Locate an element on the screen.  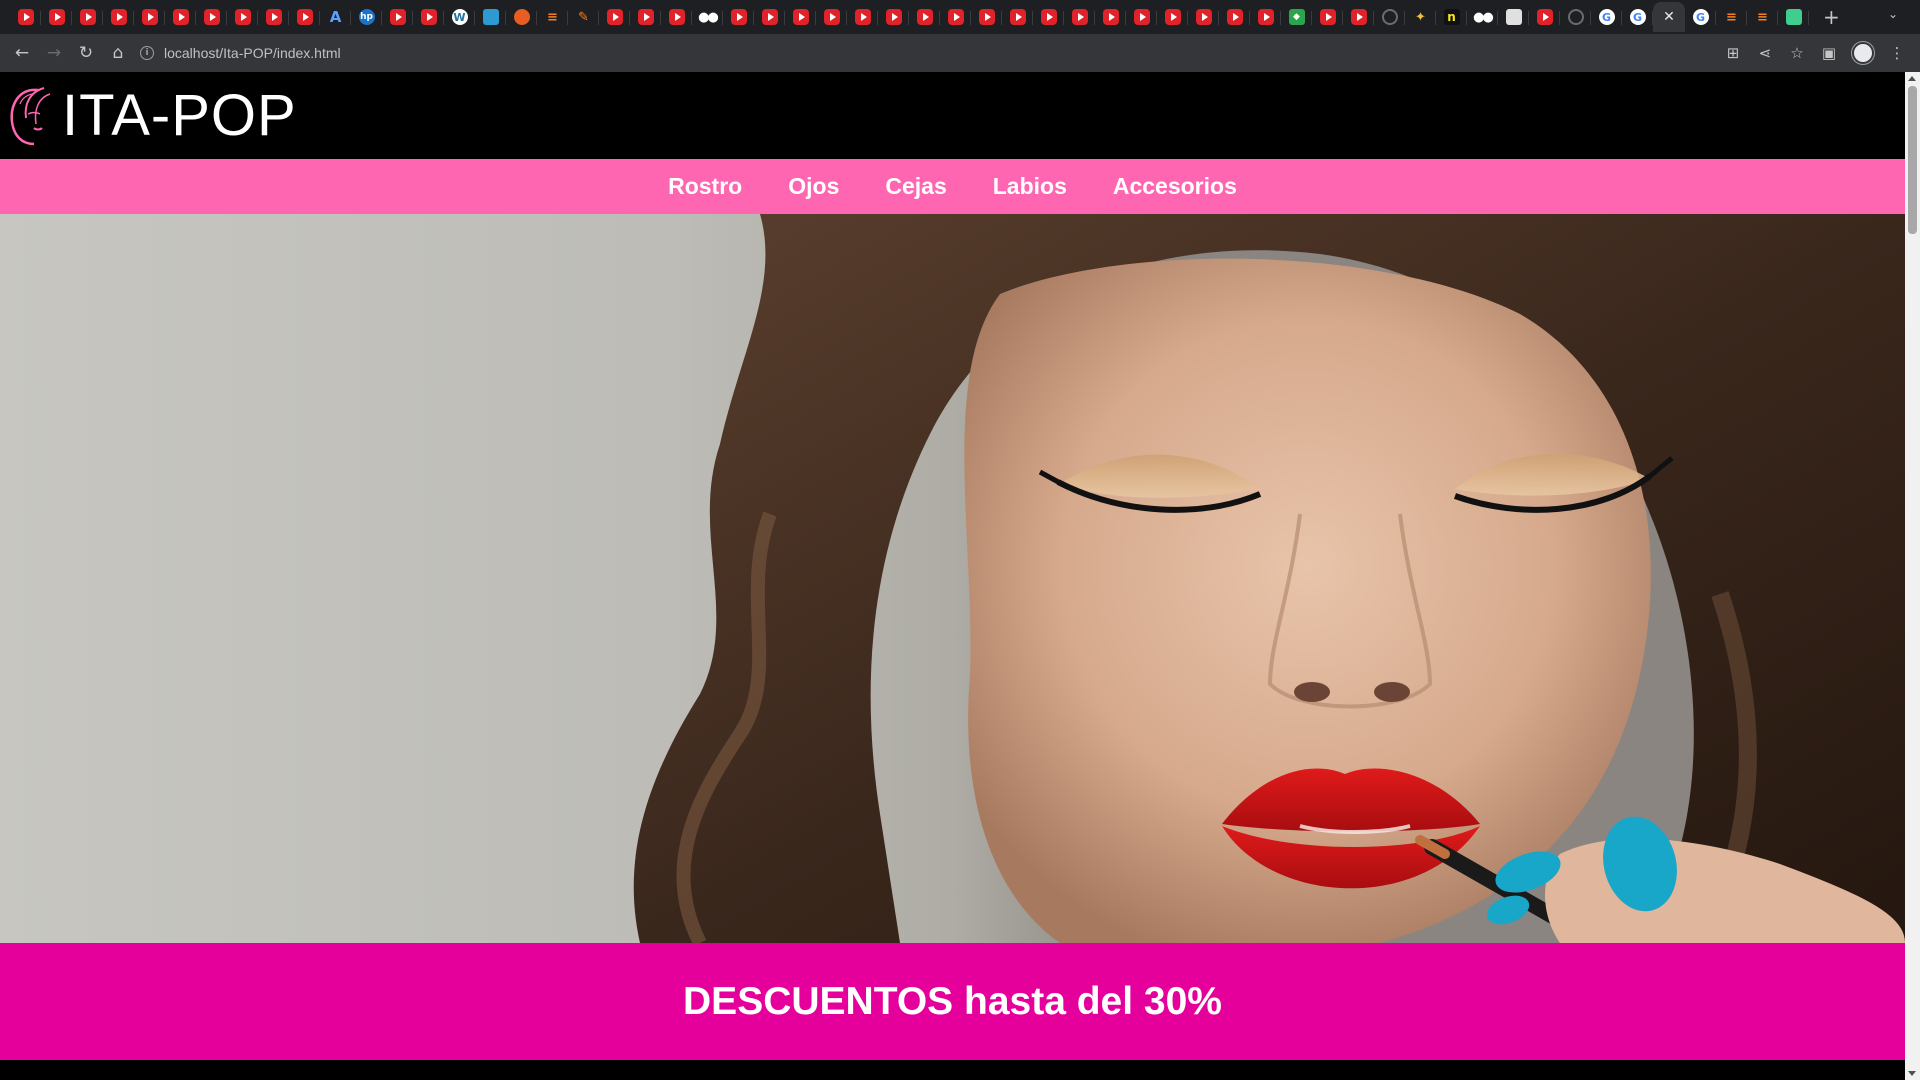
forward-arrow-icon: → is located at coordinates (54, 53).